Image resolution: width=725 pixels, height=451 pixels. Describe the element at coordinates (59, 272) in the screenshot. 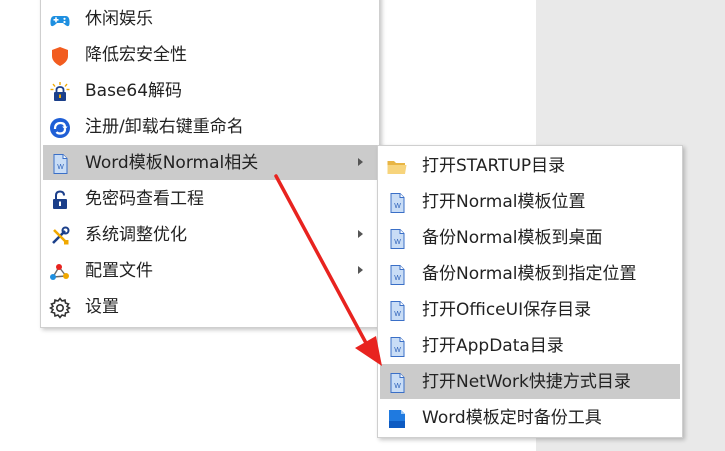

I see `network-icon` at that location.